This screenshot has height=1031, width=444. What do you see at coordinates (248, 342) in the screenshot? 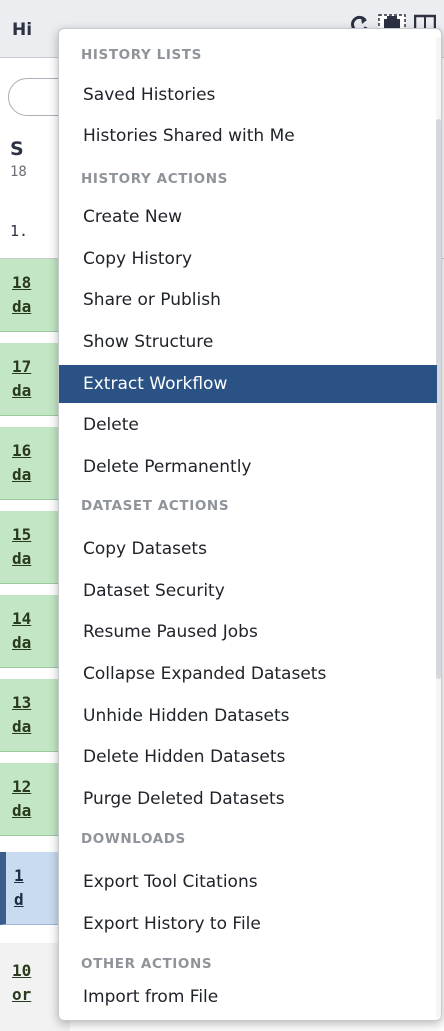
I see `menu-item-show-structure: Show Structure` at bounding box center [248, 342].